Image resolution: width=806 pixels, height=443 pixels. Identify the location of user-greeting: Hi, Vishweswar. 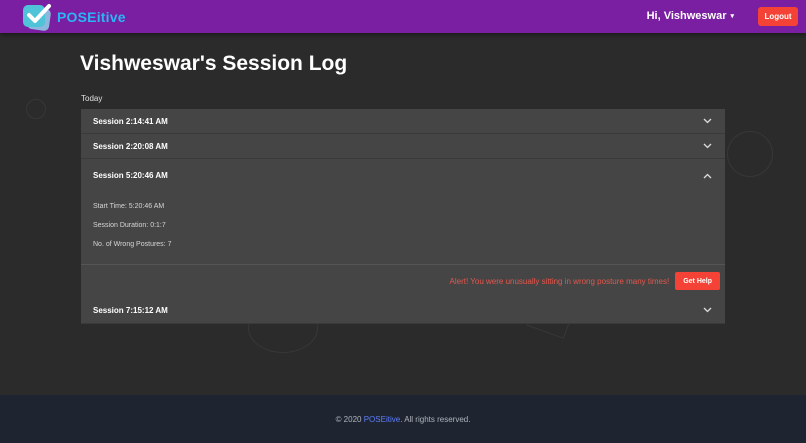
(686, 16).